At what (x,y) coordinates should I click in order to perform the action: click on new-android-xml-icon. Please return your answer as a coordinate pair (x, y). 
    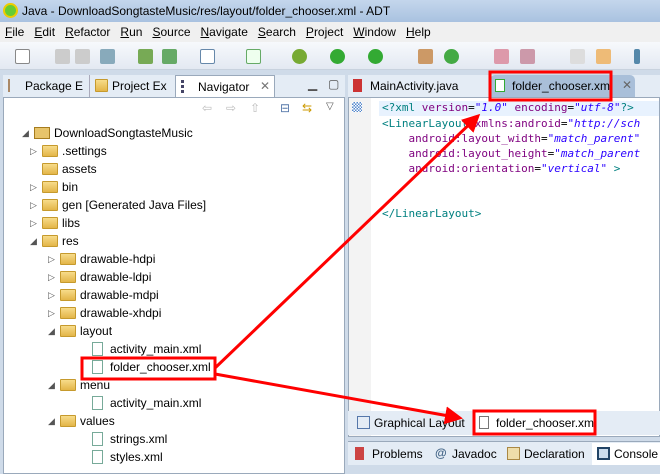
    Looking at the image, I should click on (253, 56).